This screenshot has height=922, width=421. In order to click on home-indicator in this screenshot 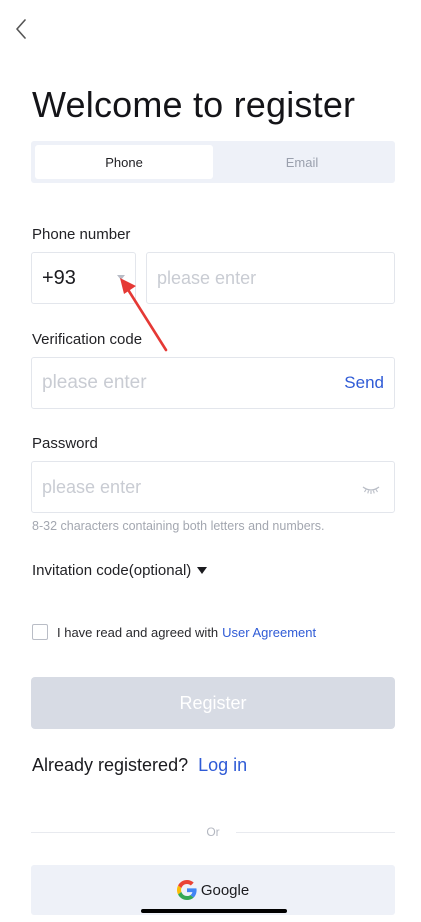, I will do `click(214, 911)`.